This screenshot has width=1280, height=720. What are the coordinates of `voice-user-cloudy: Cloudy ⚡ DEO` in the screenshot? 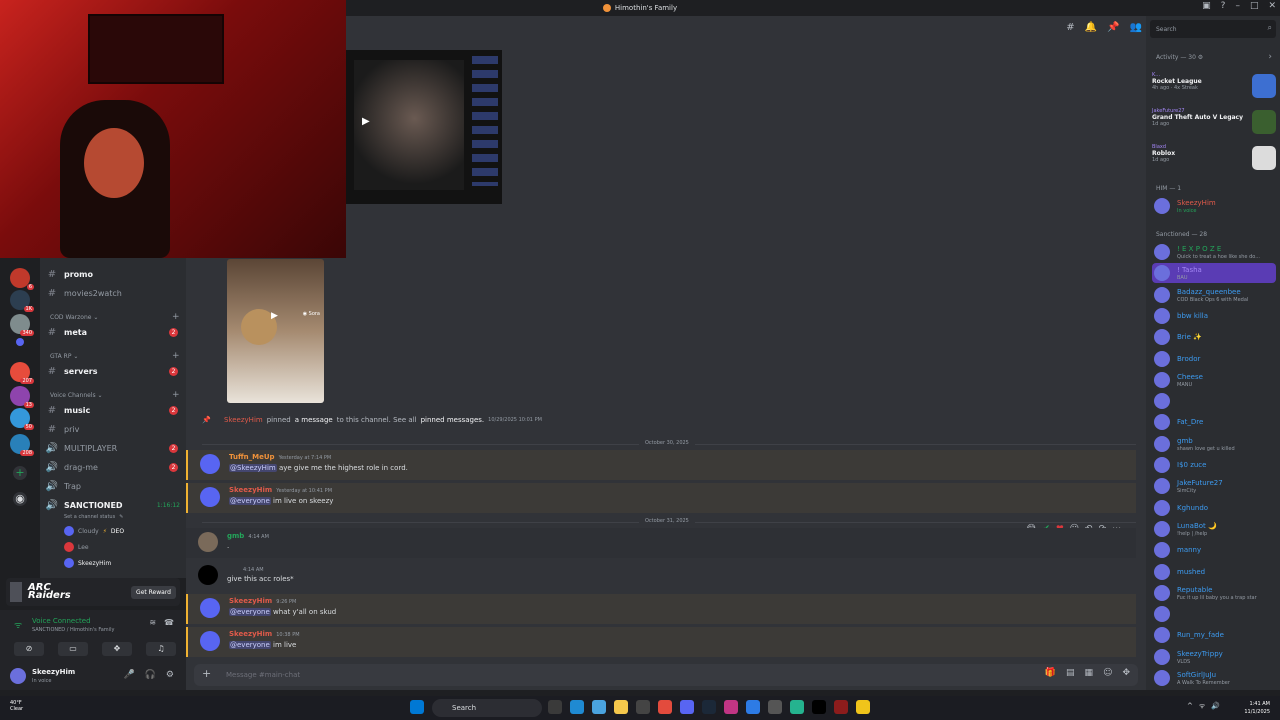 It's located at (94, 531).